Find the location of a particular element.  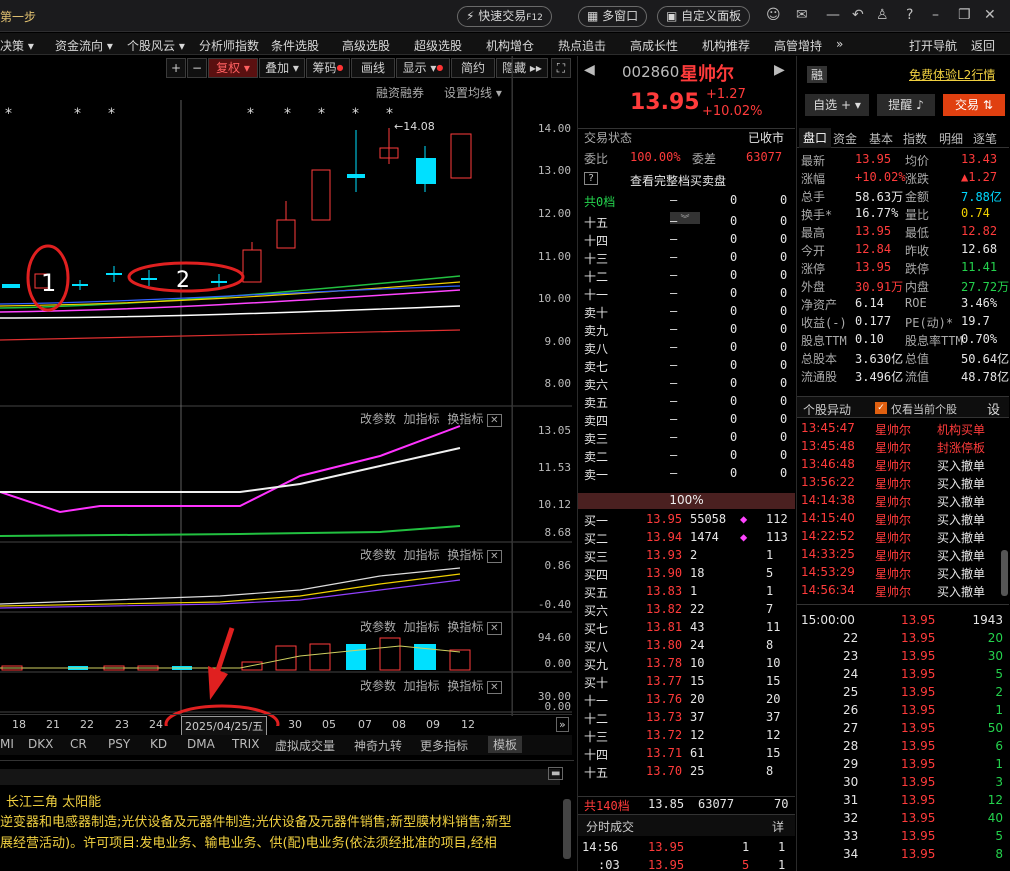

menu-item: 个股风云 ▾ is located at coordinates (156, 45).